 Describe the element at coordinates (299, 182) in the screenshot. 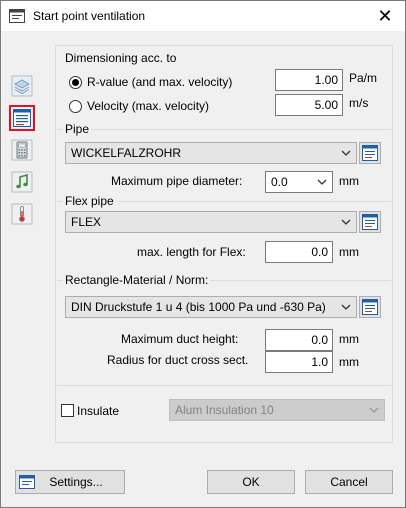

I see `max-diameter-select: 0.0` at that location.